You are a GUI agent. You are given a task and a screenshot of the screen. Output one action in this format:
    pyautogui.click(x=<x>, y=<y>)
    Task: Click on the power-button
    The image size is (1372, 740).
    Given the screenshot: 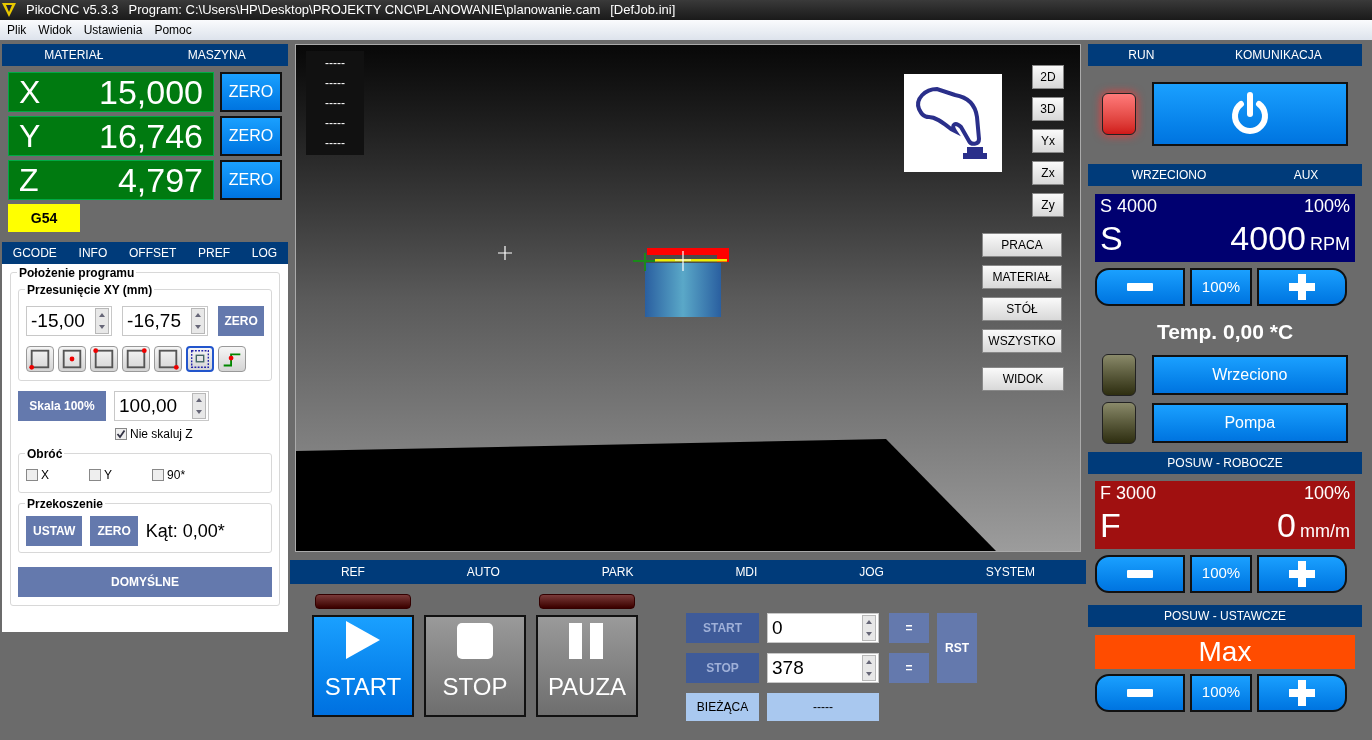 What is the action you would take?
    pyautogui.click(x=1249, y=114)
    